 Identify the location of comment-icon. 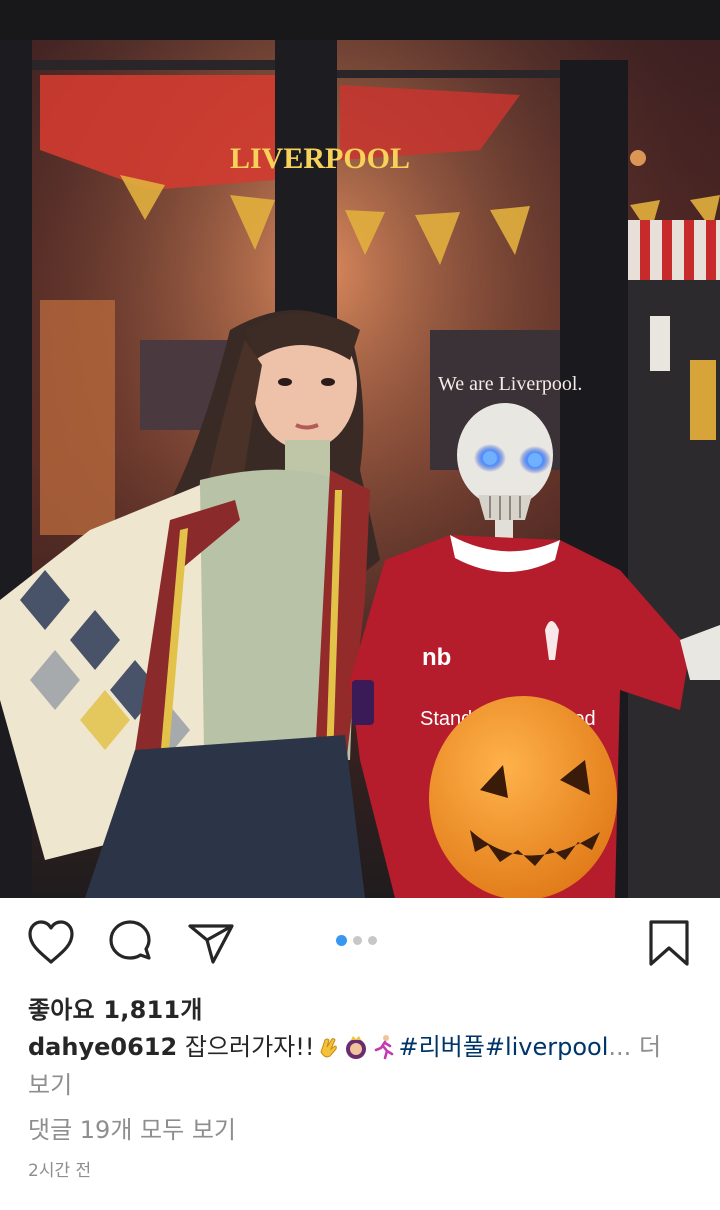
(131, 943).